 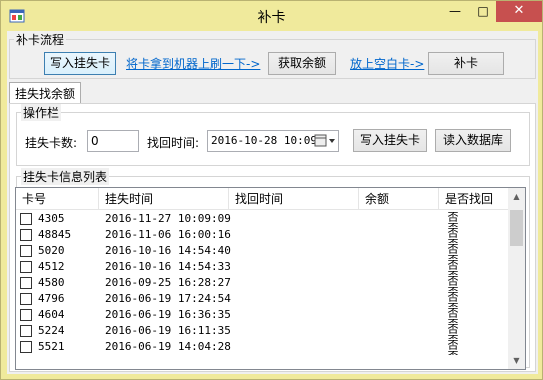 I want to click on table-row: 4580 2016-09-25 16:28:27 否否, so click(x=264, y=283).